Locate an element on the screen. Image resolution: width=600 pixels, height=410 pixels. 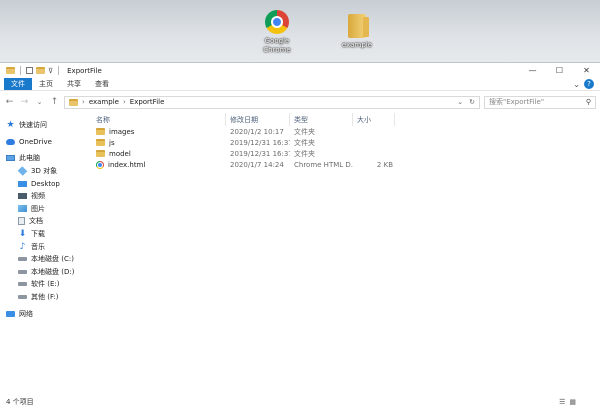
details-view-icon: ☰ is located at coordinates (562, 402).